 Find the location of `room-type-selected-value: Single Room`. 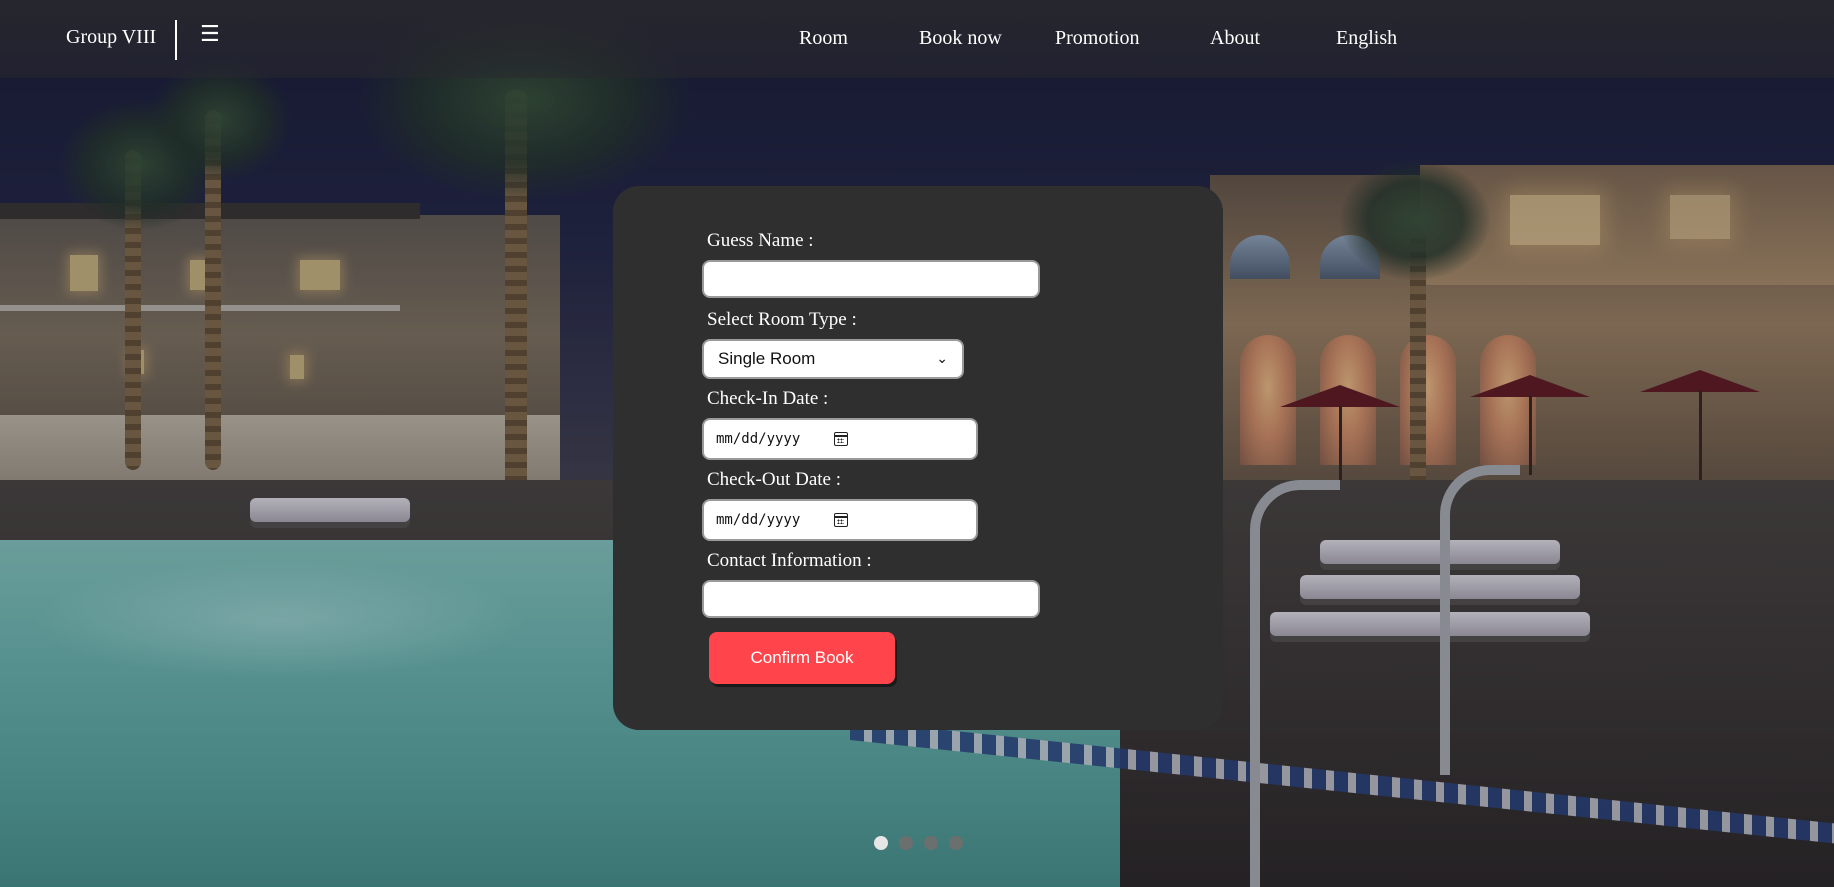

room-type-selected-value: Single Room is located at coordinates (767, 358).